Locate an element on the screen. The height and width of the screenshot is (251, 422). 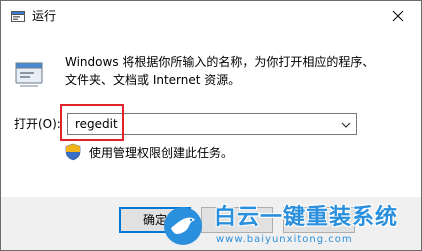
watermark-url: www.baiyunxitong.com is located at coordinates (284, 239).